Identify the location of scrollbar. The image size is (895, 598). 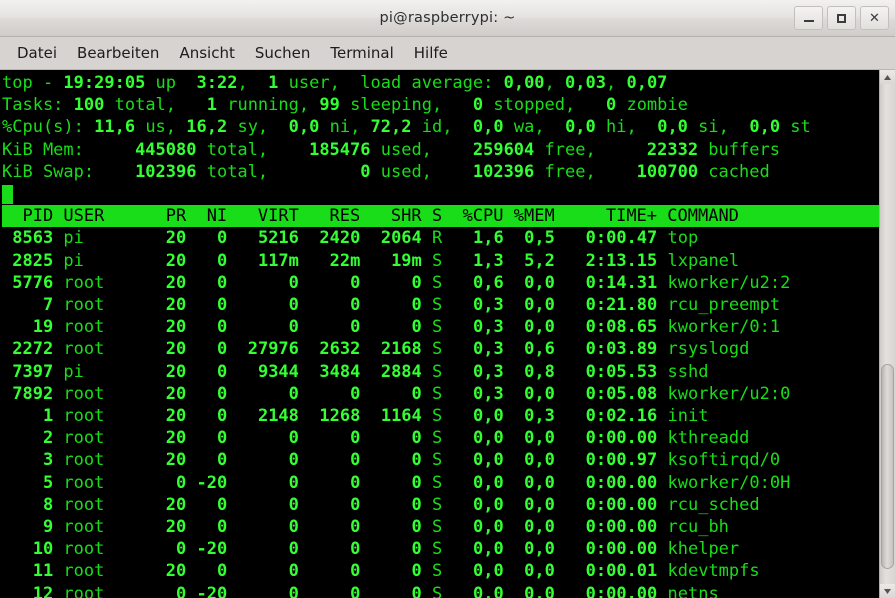
(887, 334).